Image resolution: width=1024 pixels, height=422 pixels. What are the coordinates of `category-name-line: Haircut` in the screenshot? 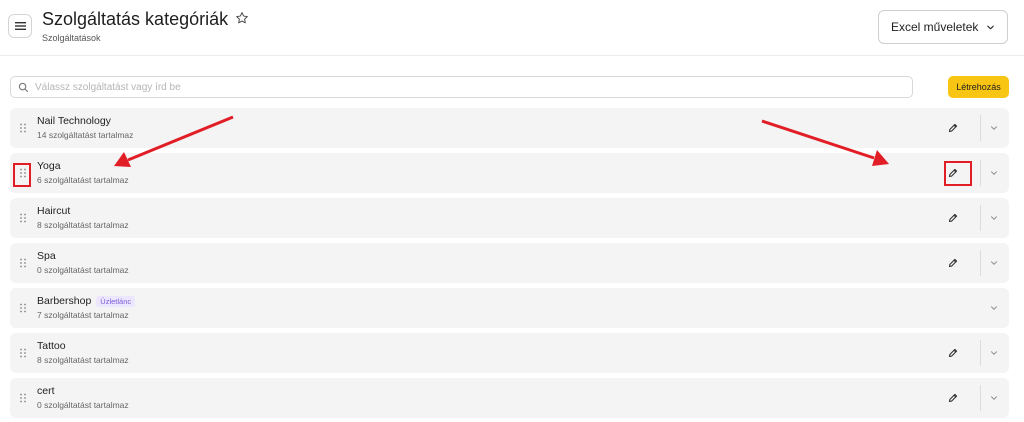 It's located at (53, 211).